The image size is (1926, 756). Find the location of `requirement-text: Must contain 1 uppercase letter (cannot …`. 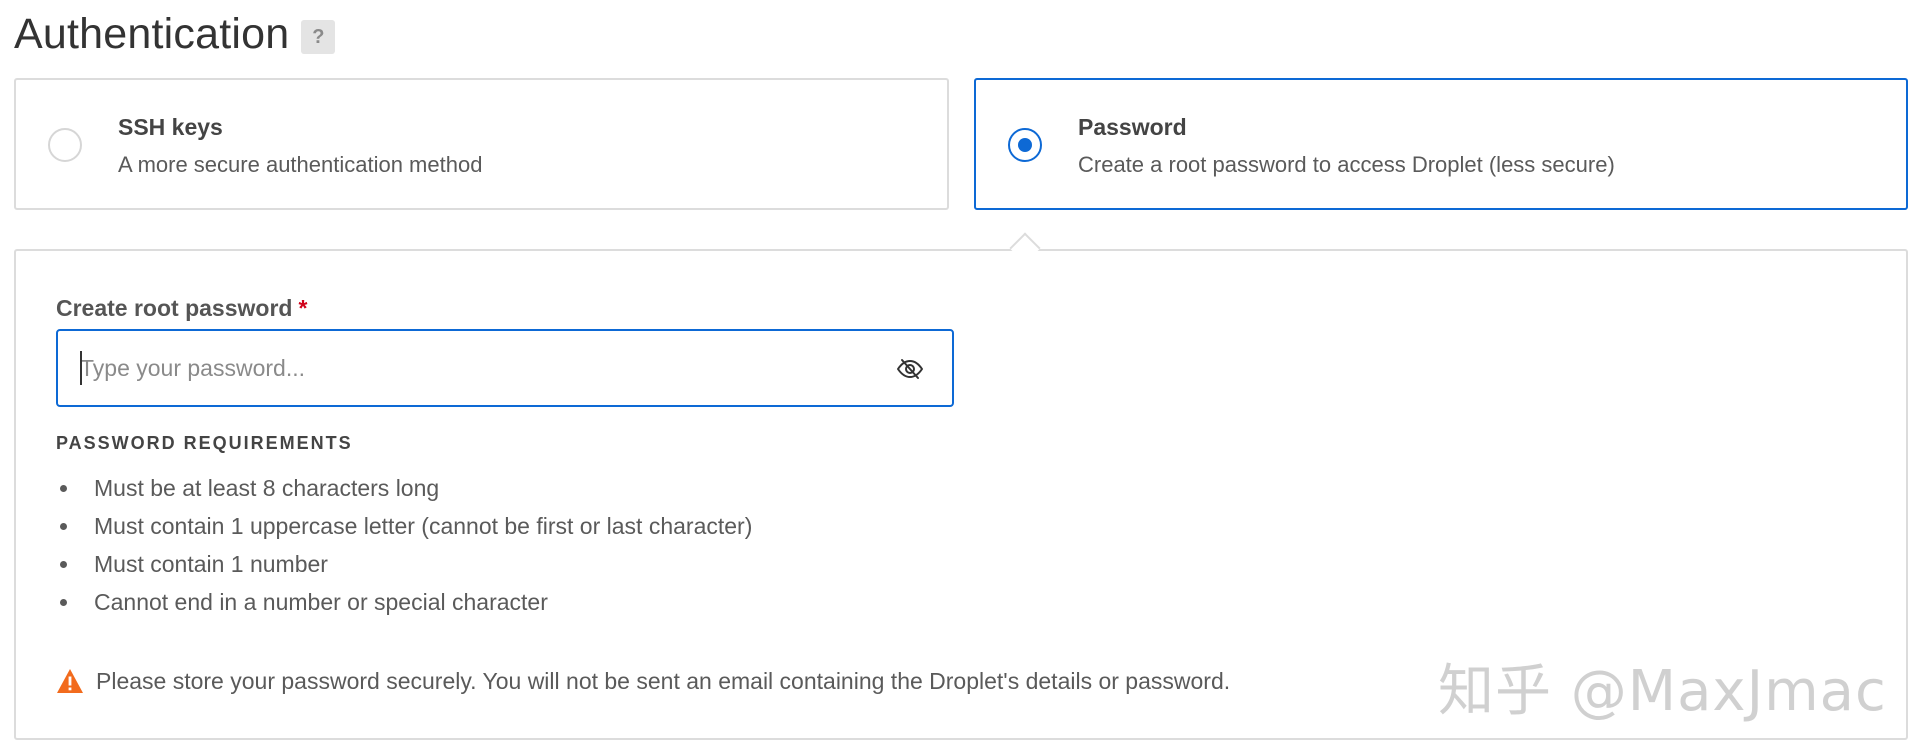

requirement-text: Must contain 1 uppercase letter (cannot … is located at coordinates (423, 525).